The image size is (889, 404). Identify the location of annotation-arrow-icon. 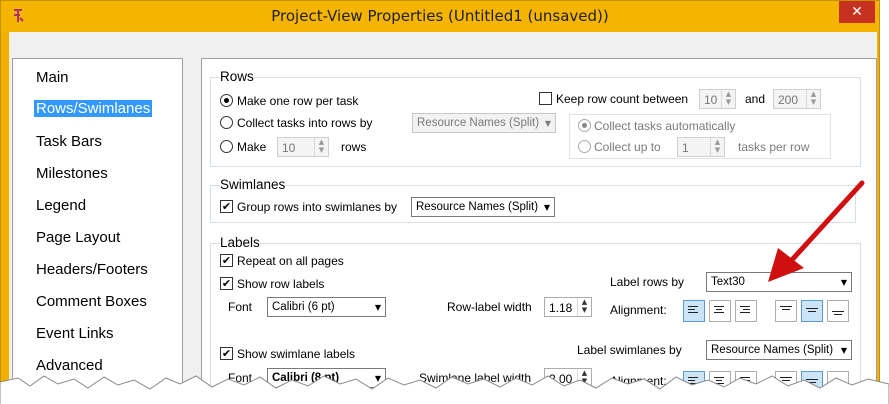
(826, 222).